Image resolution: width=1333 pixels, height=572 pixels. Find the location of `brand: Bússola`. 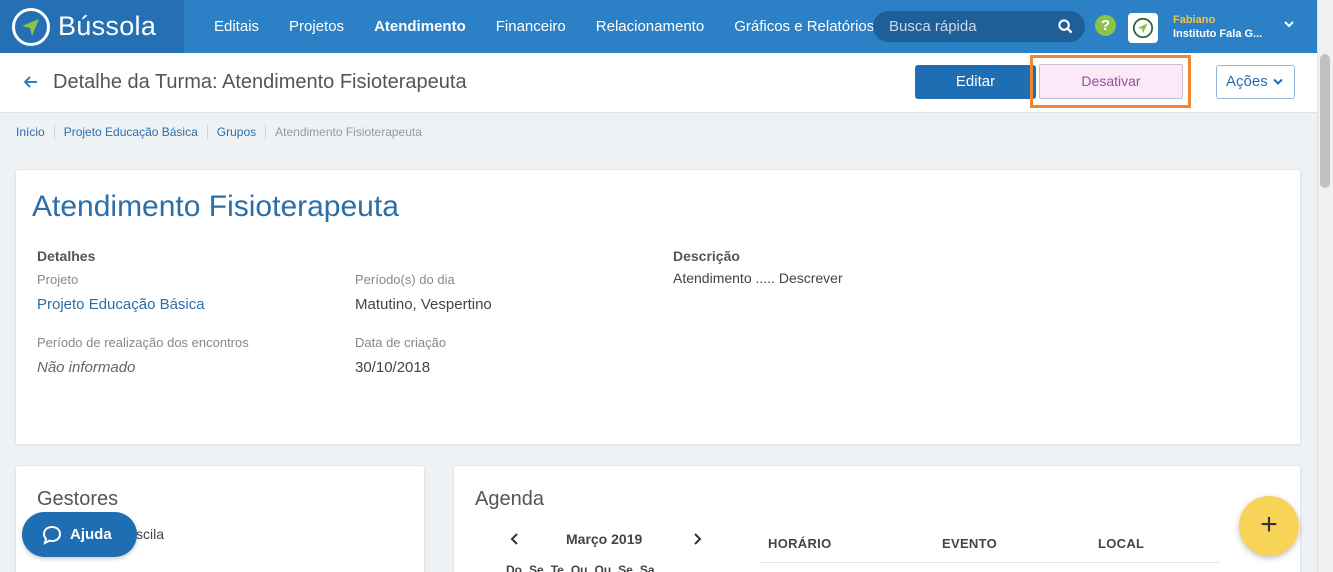

brand: Bússola is located at coordinates (92, 26).